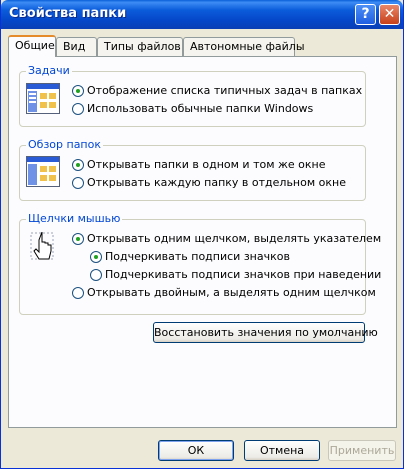  I want to click on close-button: ✕, so click(389, 14).